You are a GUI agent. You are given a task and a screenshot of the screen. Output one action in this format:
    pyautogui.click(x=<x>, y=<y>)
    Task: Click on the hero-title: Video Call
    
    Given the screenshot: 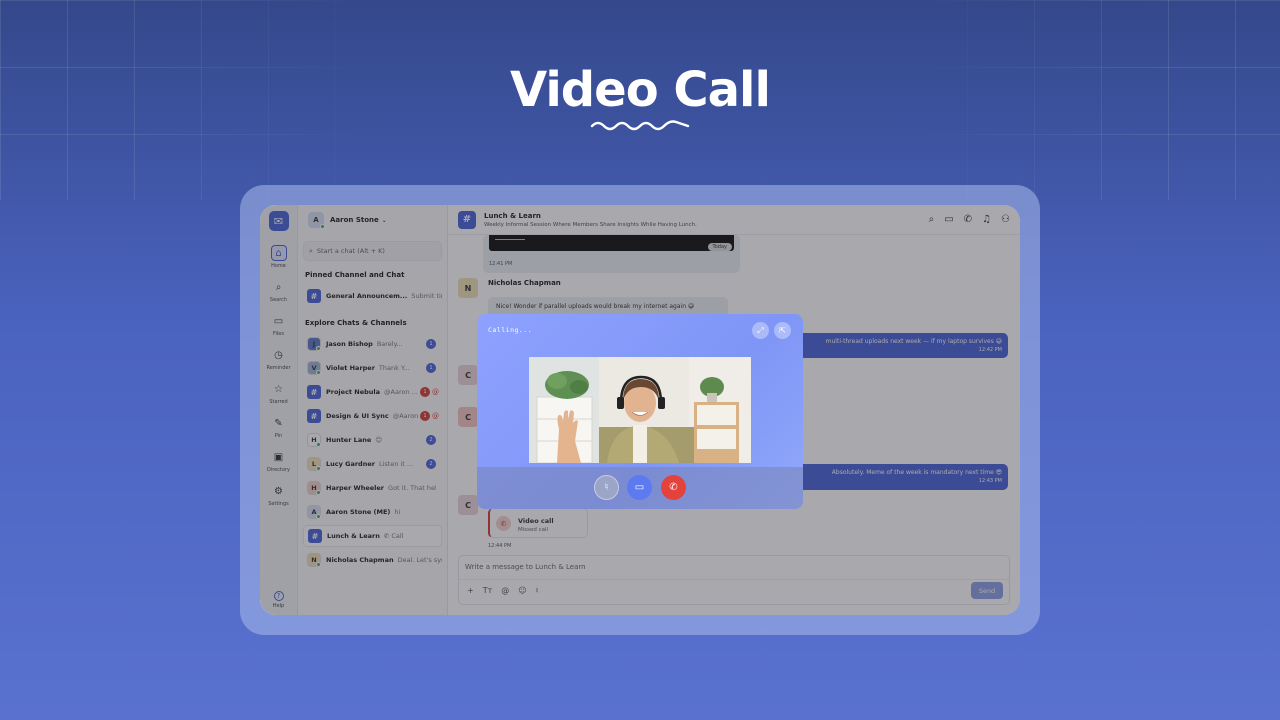 What is the action you would take?
    pyautogui.click(x=640, y=90)
    